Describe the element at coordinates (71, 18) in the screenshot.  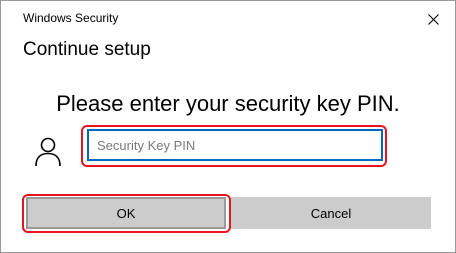
I see `window-title: Windows Security` at that location.